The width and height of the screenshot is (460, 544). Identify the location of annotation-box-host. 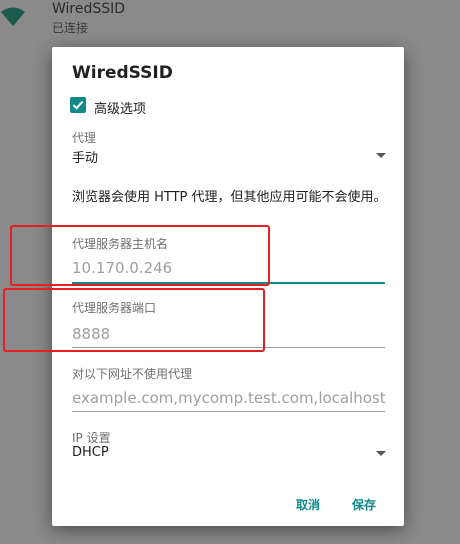
(140, 255).